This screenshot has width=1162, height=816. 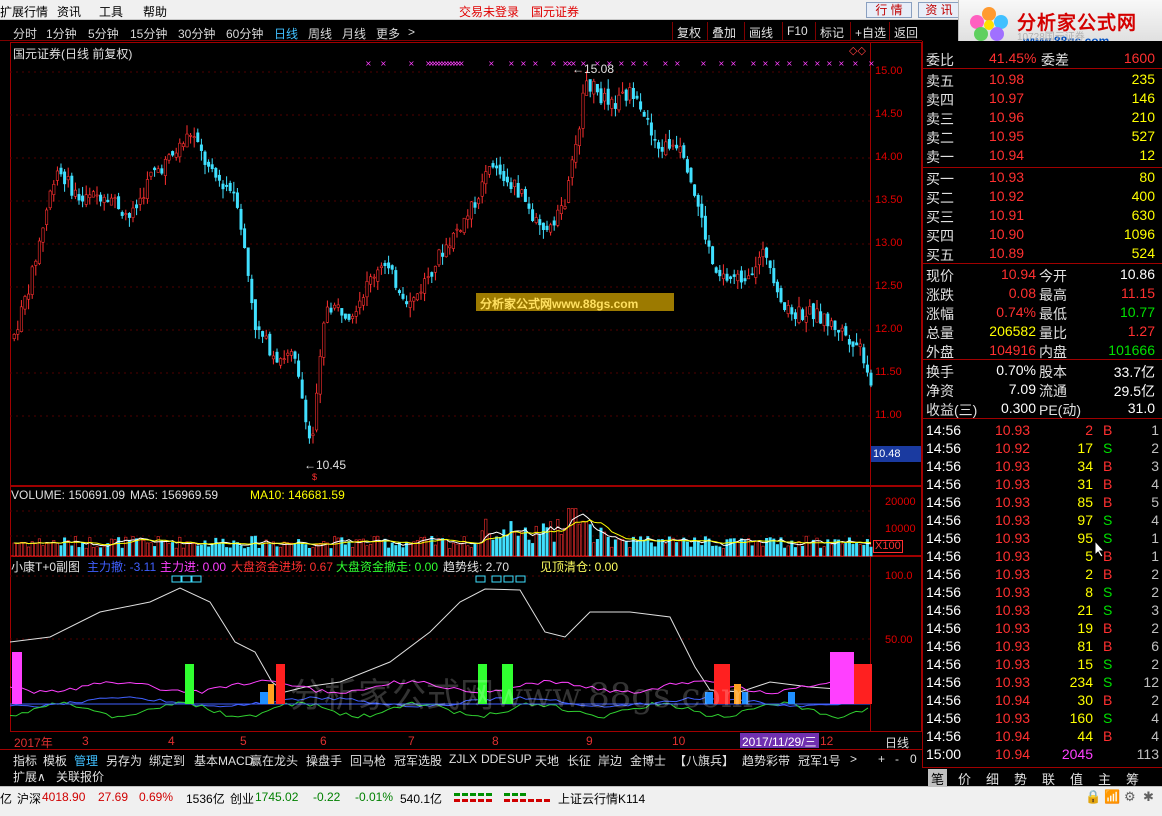 I want to click on tick-volume: 30, so click(x=1085, y=700).